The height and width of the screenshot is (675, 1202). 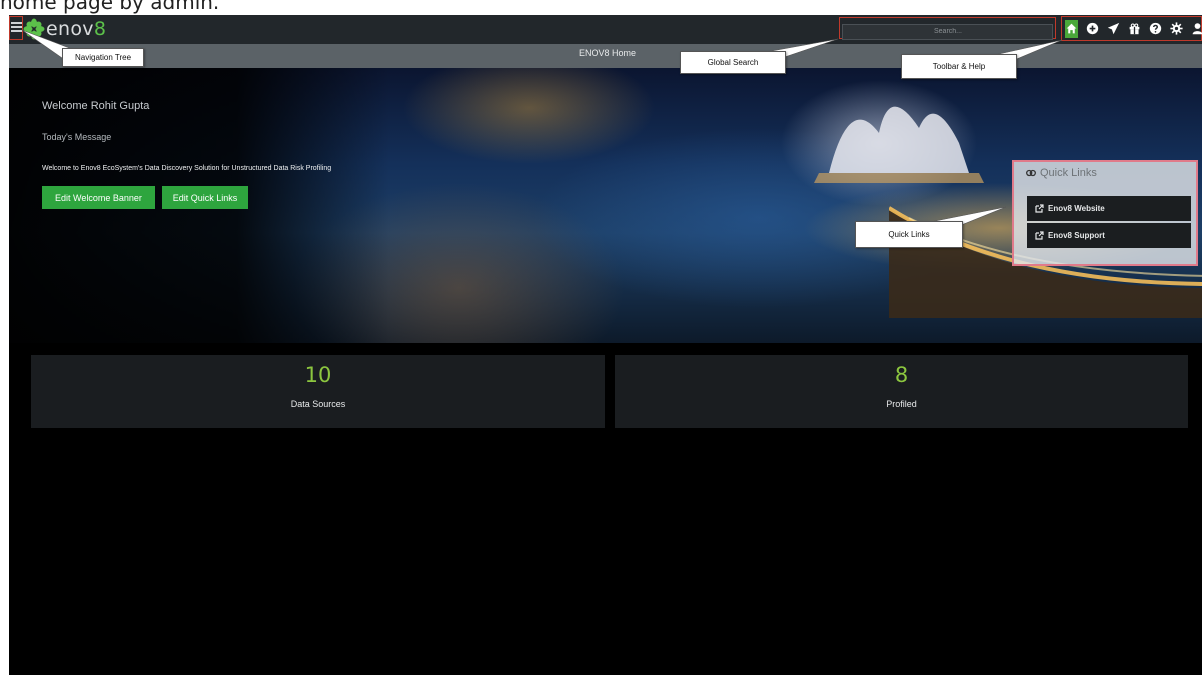 I want to click on settings-button, so click(x=1176, y=29).